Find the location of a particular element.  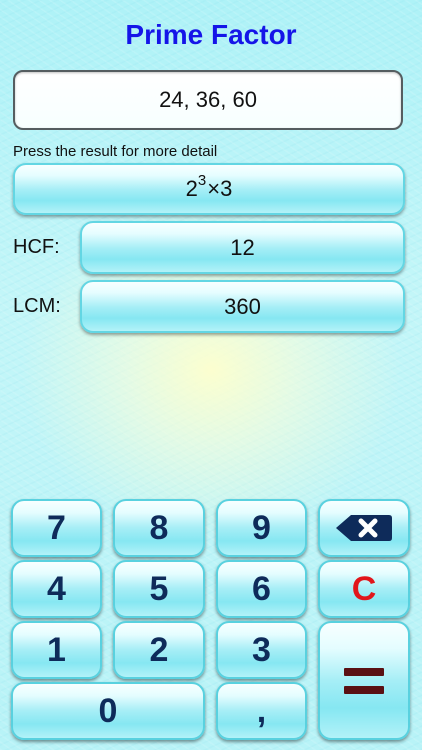

key-0-label: 0 is located at coordinates (108, 710).